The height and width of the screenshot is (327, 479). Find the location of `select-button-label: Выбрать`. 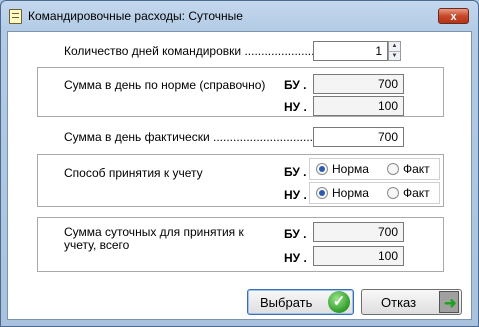

select-button-label: Выбрать is located at coordinates (286, 302).